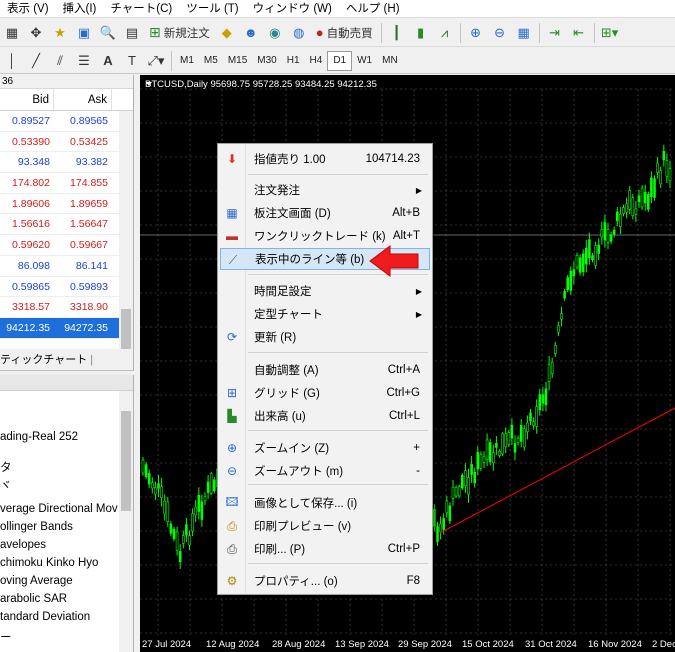 The image size is (675, 652). What do you see at coordinates (251, 33) in the screenshot?
I see `signals-icon: ☻` at bounding box center [251, 33].